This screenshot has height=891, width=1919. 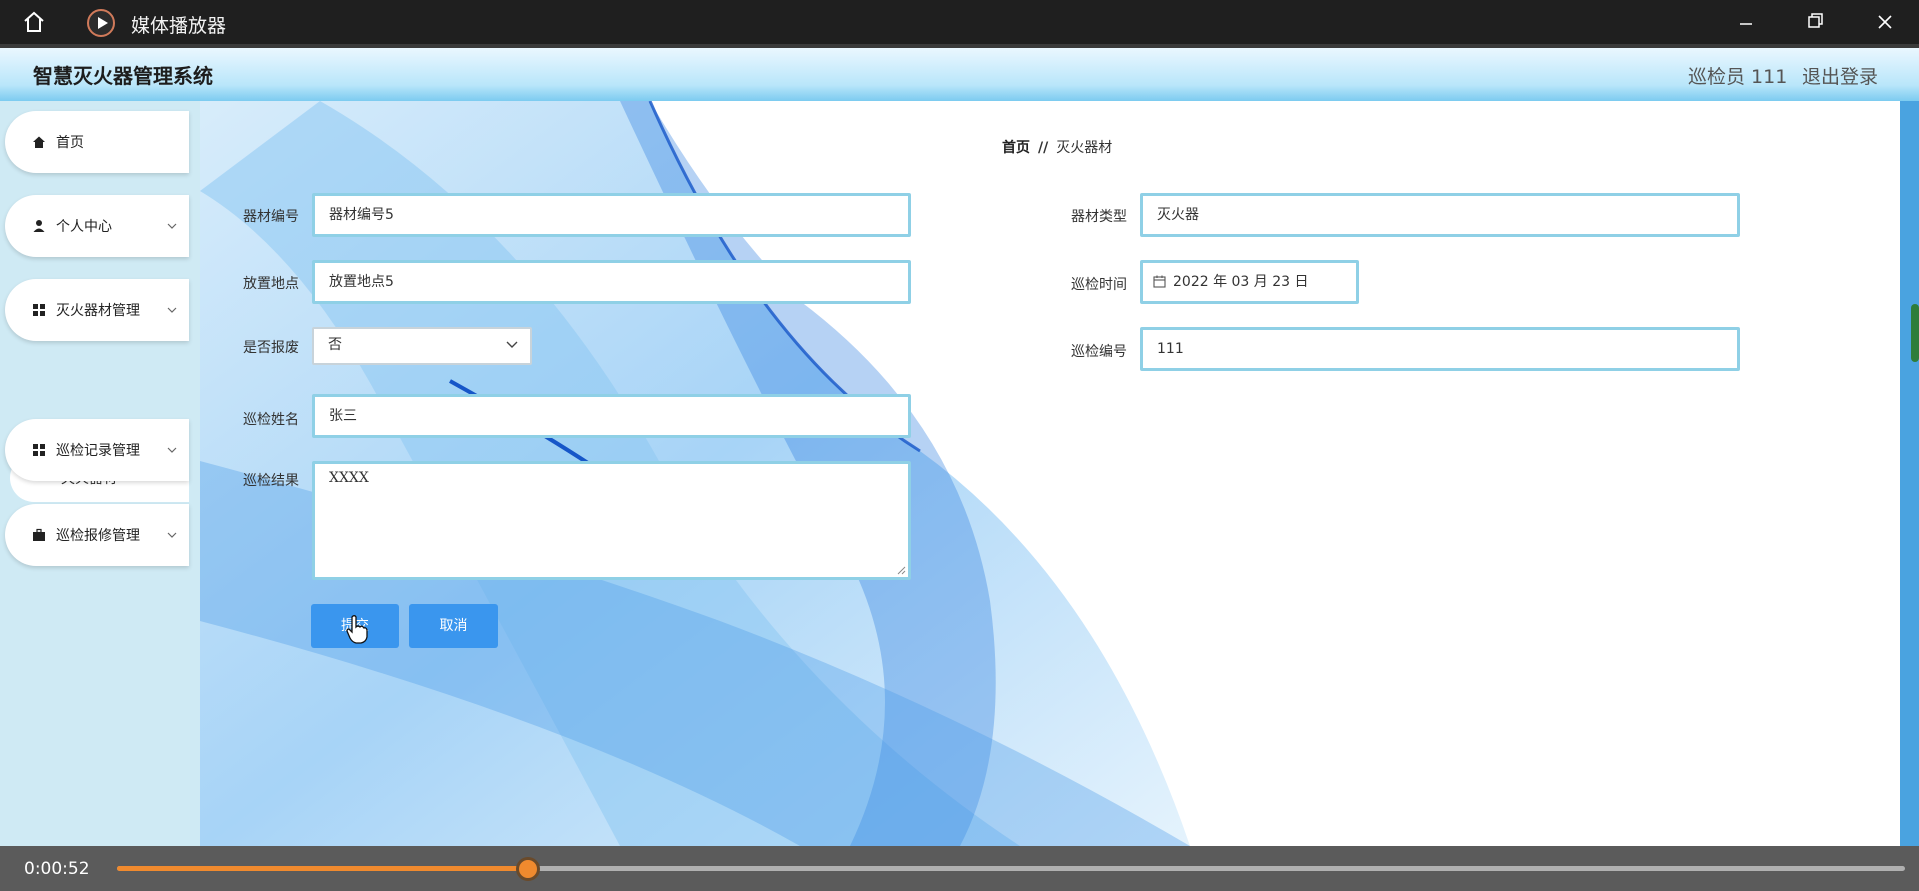 I want to click on right-edge-strip, so click(x=1909, y=473).